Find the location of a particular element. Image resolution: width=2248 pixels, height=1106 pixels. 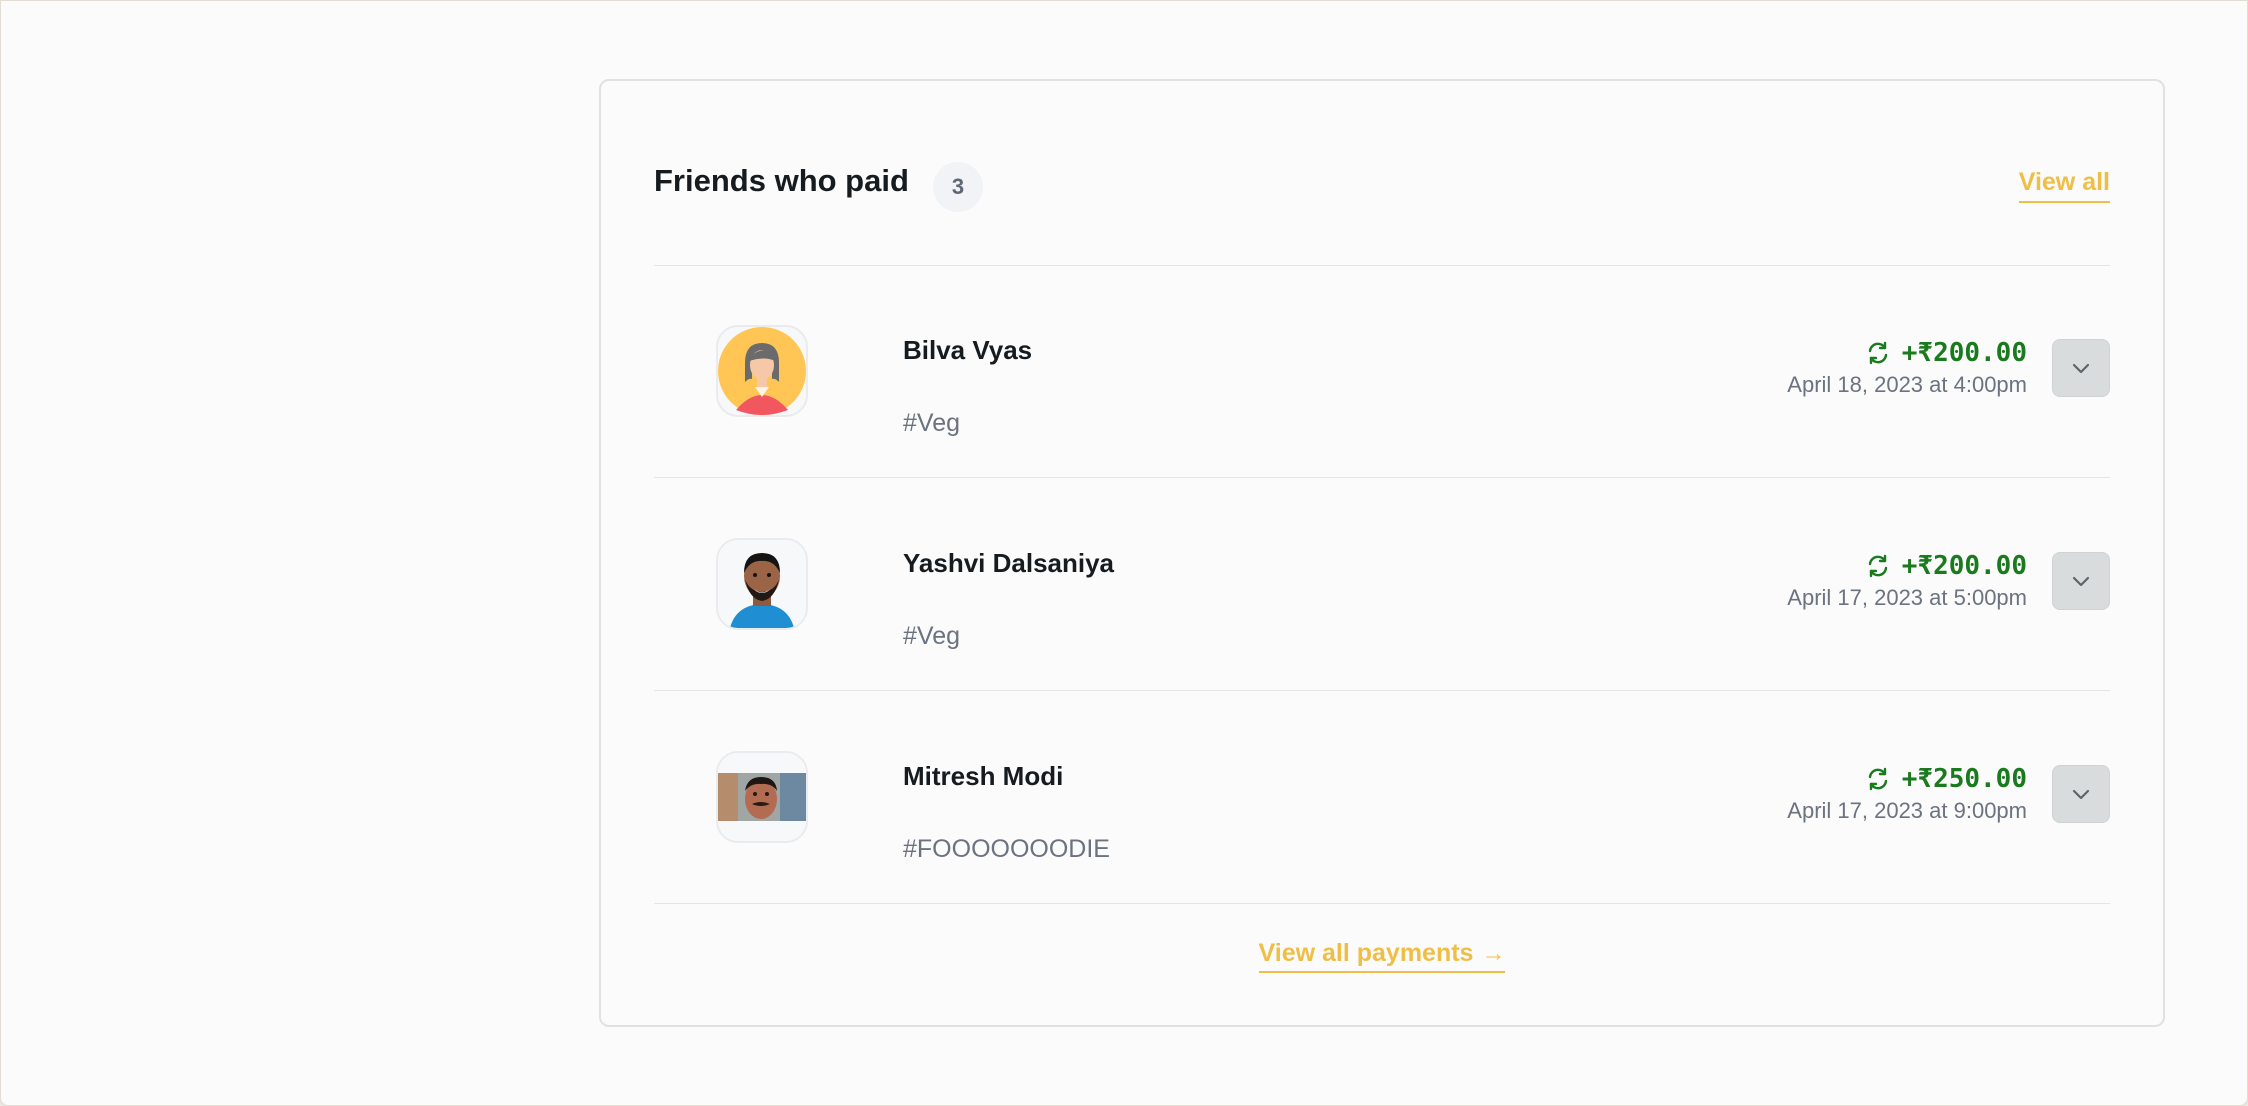

avatar-woman-icon is located at coordinates (762, 371).